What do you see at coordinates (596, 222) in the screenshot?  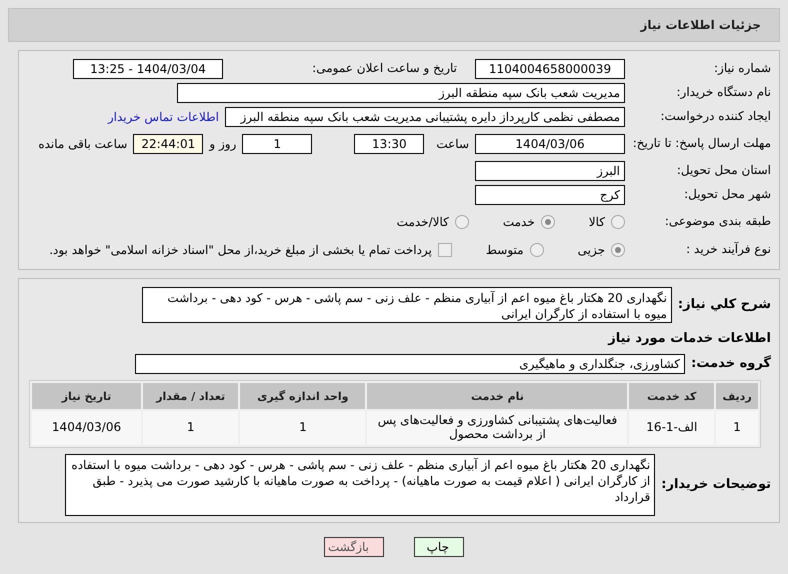 I see `option-label: کالا` at bounding box center [596, 222].